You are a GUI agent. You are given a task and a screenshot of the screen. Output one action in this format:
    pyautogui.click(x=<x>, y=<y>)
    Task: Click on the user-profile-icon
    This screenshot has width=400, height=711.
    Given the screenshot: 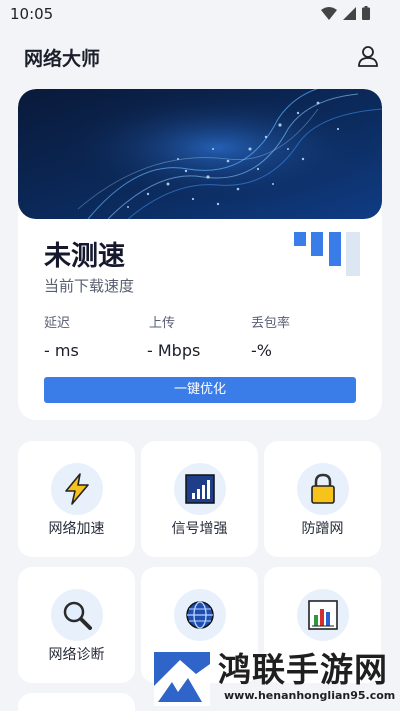 What is the action you would take?
    pyautogui.click(x=368, y=56)
    